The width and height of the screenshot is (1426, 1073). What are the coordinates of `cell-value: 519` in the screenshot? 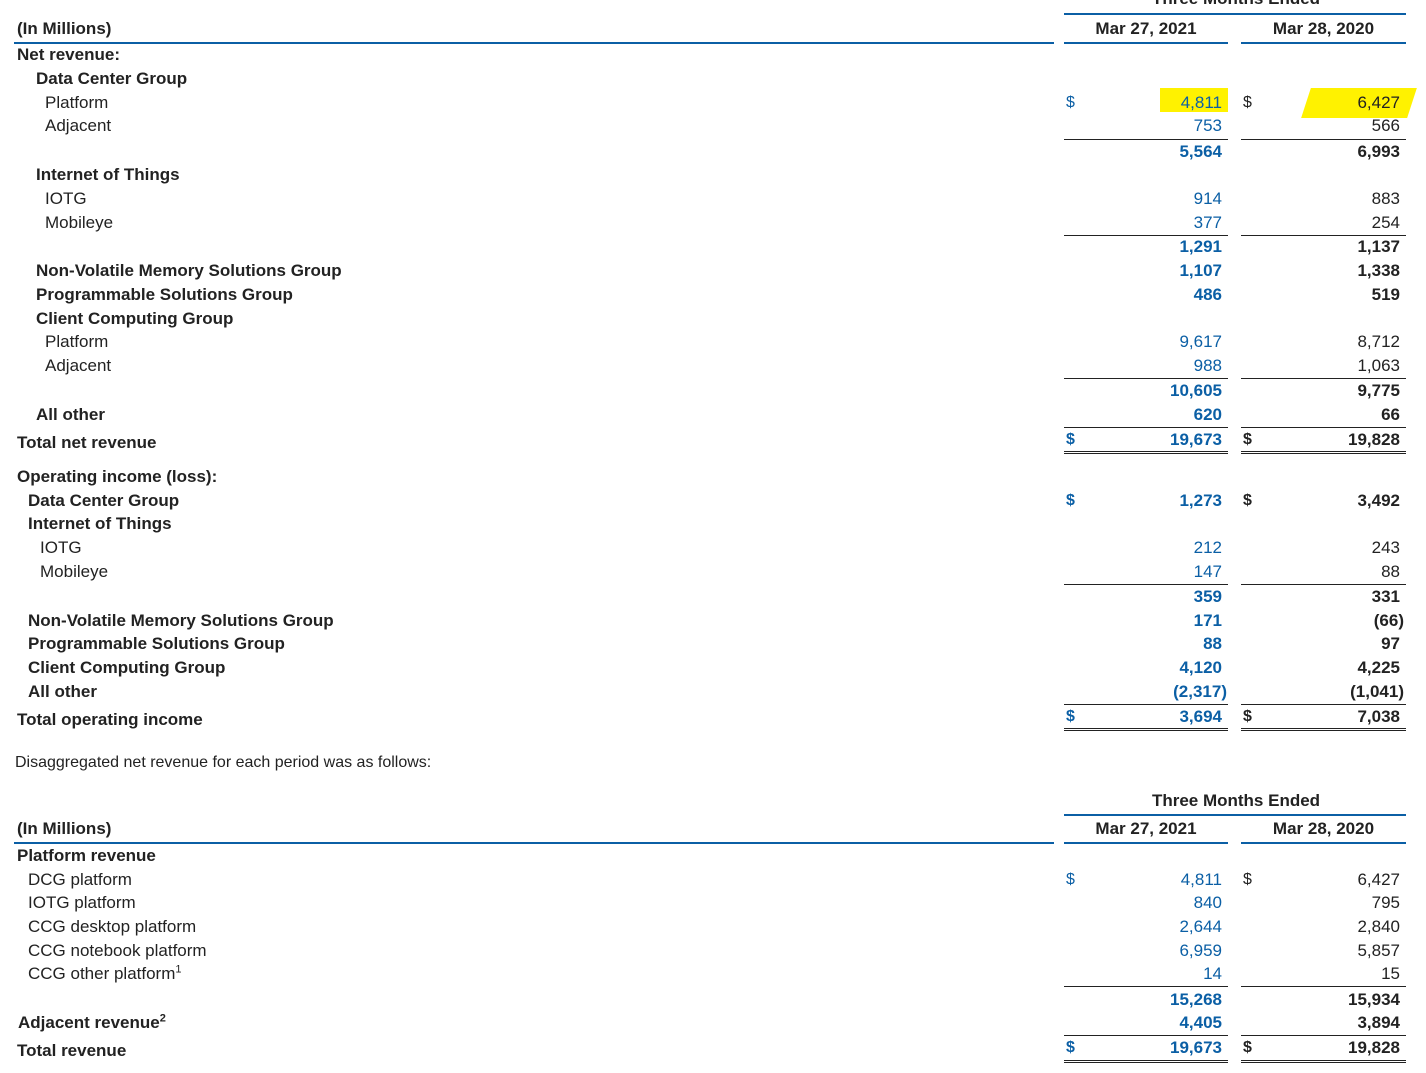 It's located at (1385, 294).